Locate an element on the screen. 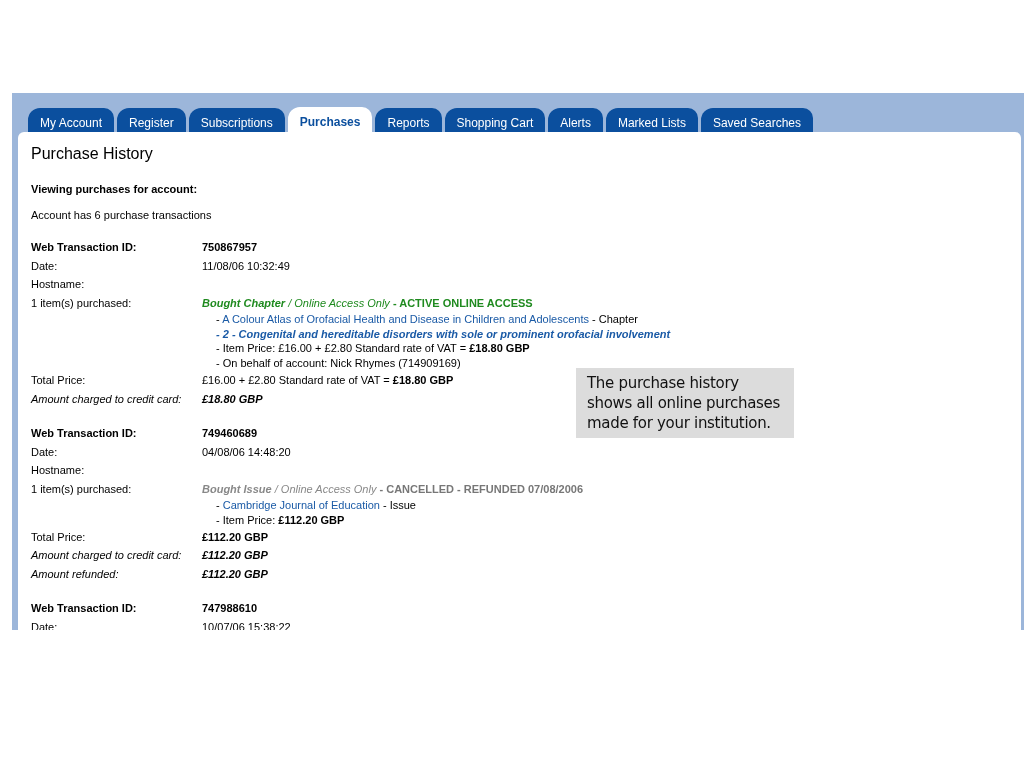 Image resolution: width=1024 pixels, height=768 pixels. detail-text: - Item Price: £16.00 + £2.80 Standard rate of VAT = £18.80 GBP is located at coordinates (373, 348).